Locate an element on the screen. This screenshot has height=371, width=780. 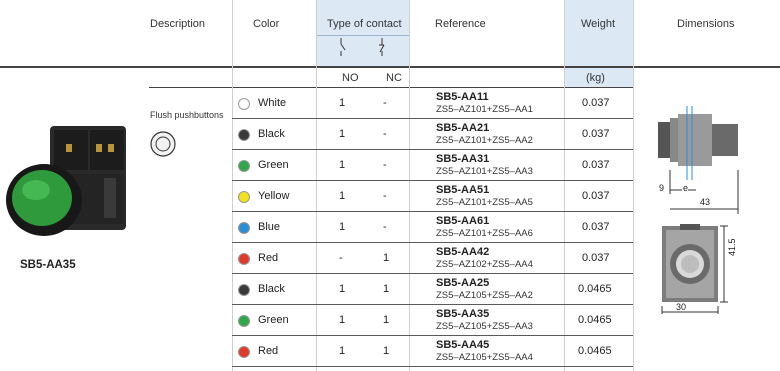
color-label: White is located at coordinates (272, 102).